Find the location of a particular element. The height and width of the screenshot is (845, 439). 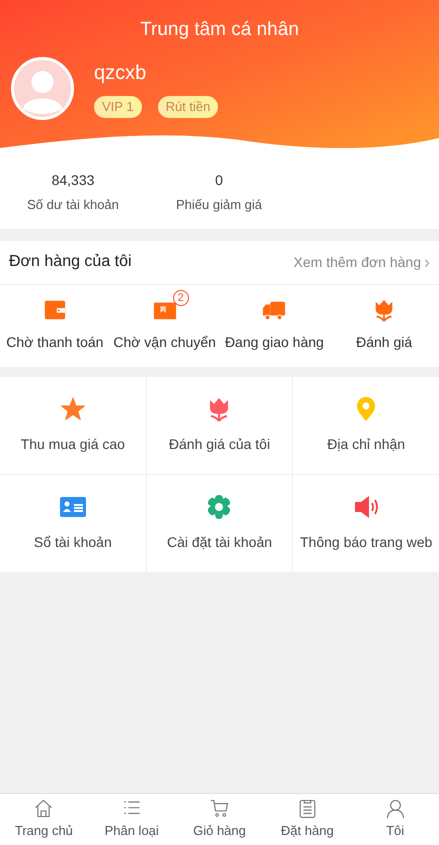

gear-icon is located at coordinates (219, 507).